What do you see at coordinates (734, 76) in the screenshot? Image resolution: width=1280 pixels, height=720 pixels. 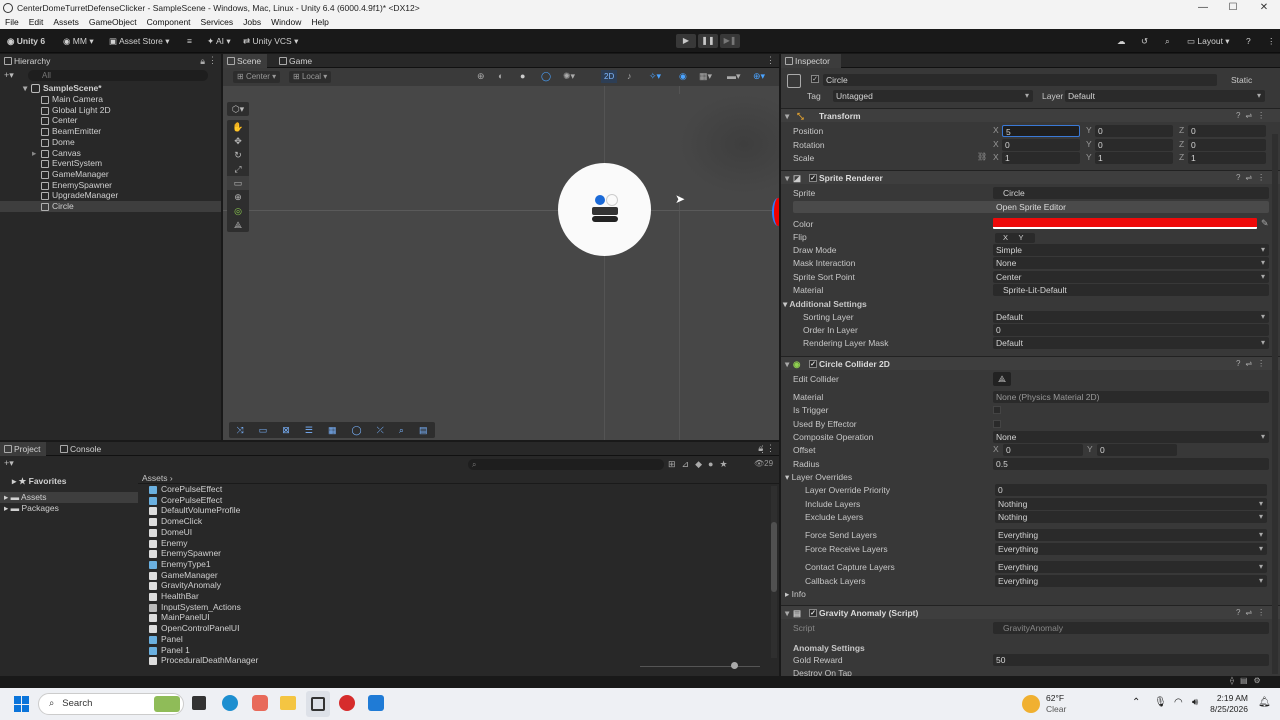 I see `camera-icon: ▬▾` at bounding box center [734, 76].